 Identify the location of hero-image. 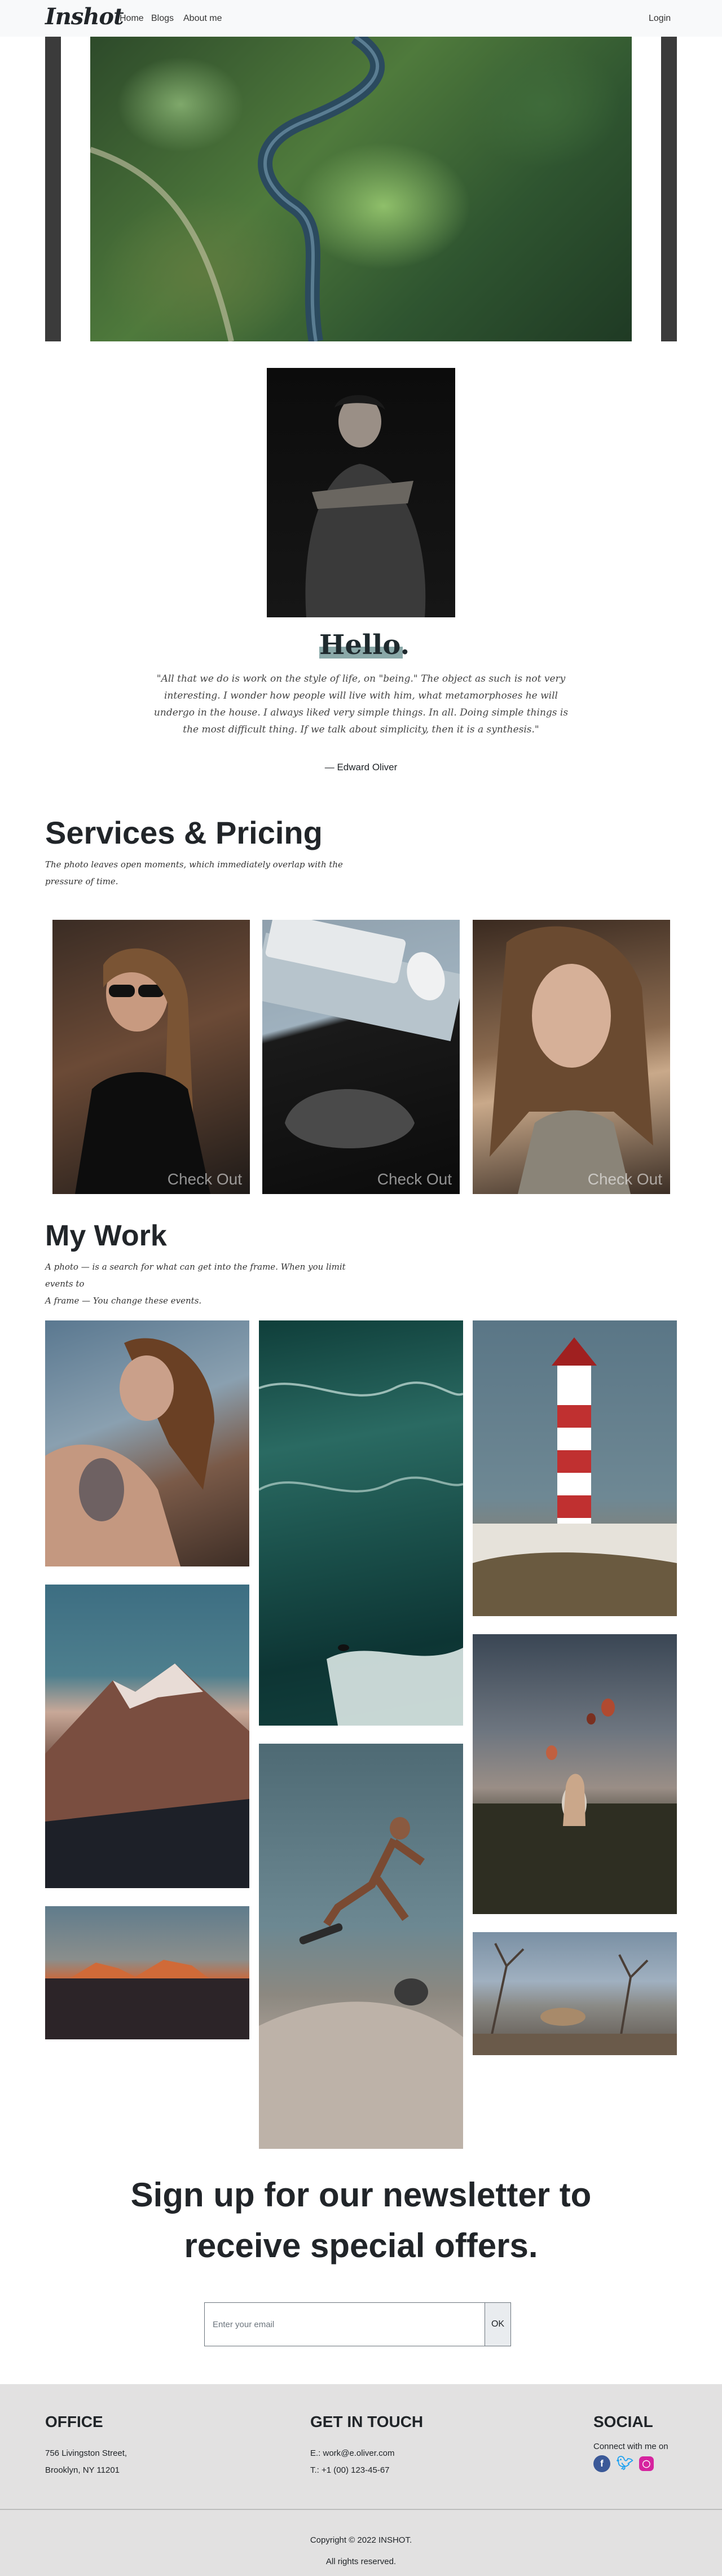
(361, 189).